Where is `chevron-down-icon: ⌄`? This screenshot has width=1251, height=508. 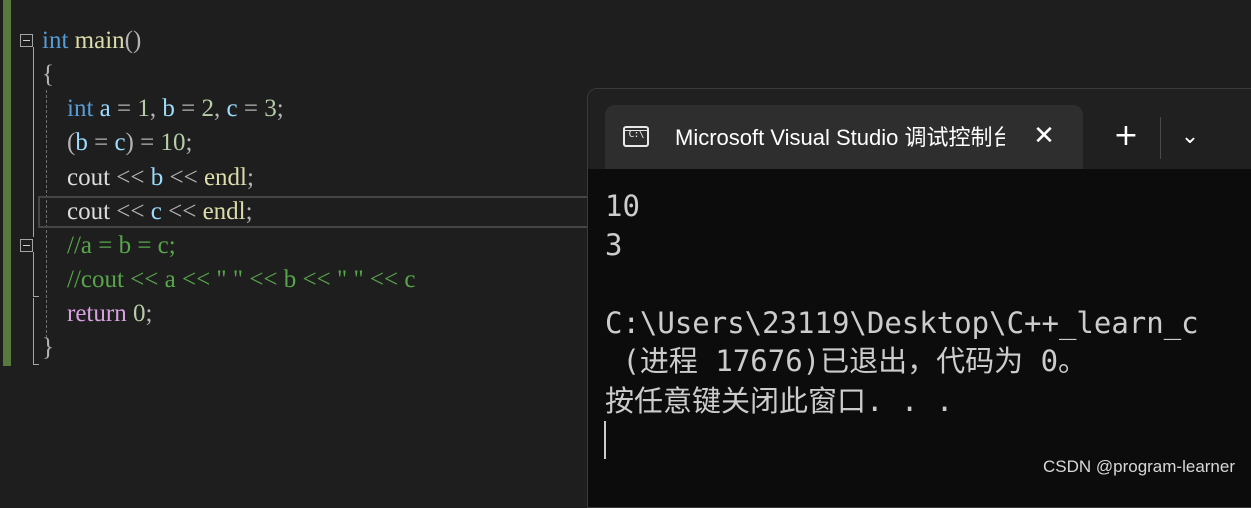 chevron-down-icon: ⌄ is located at coordinates (1190, 137).